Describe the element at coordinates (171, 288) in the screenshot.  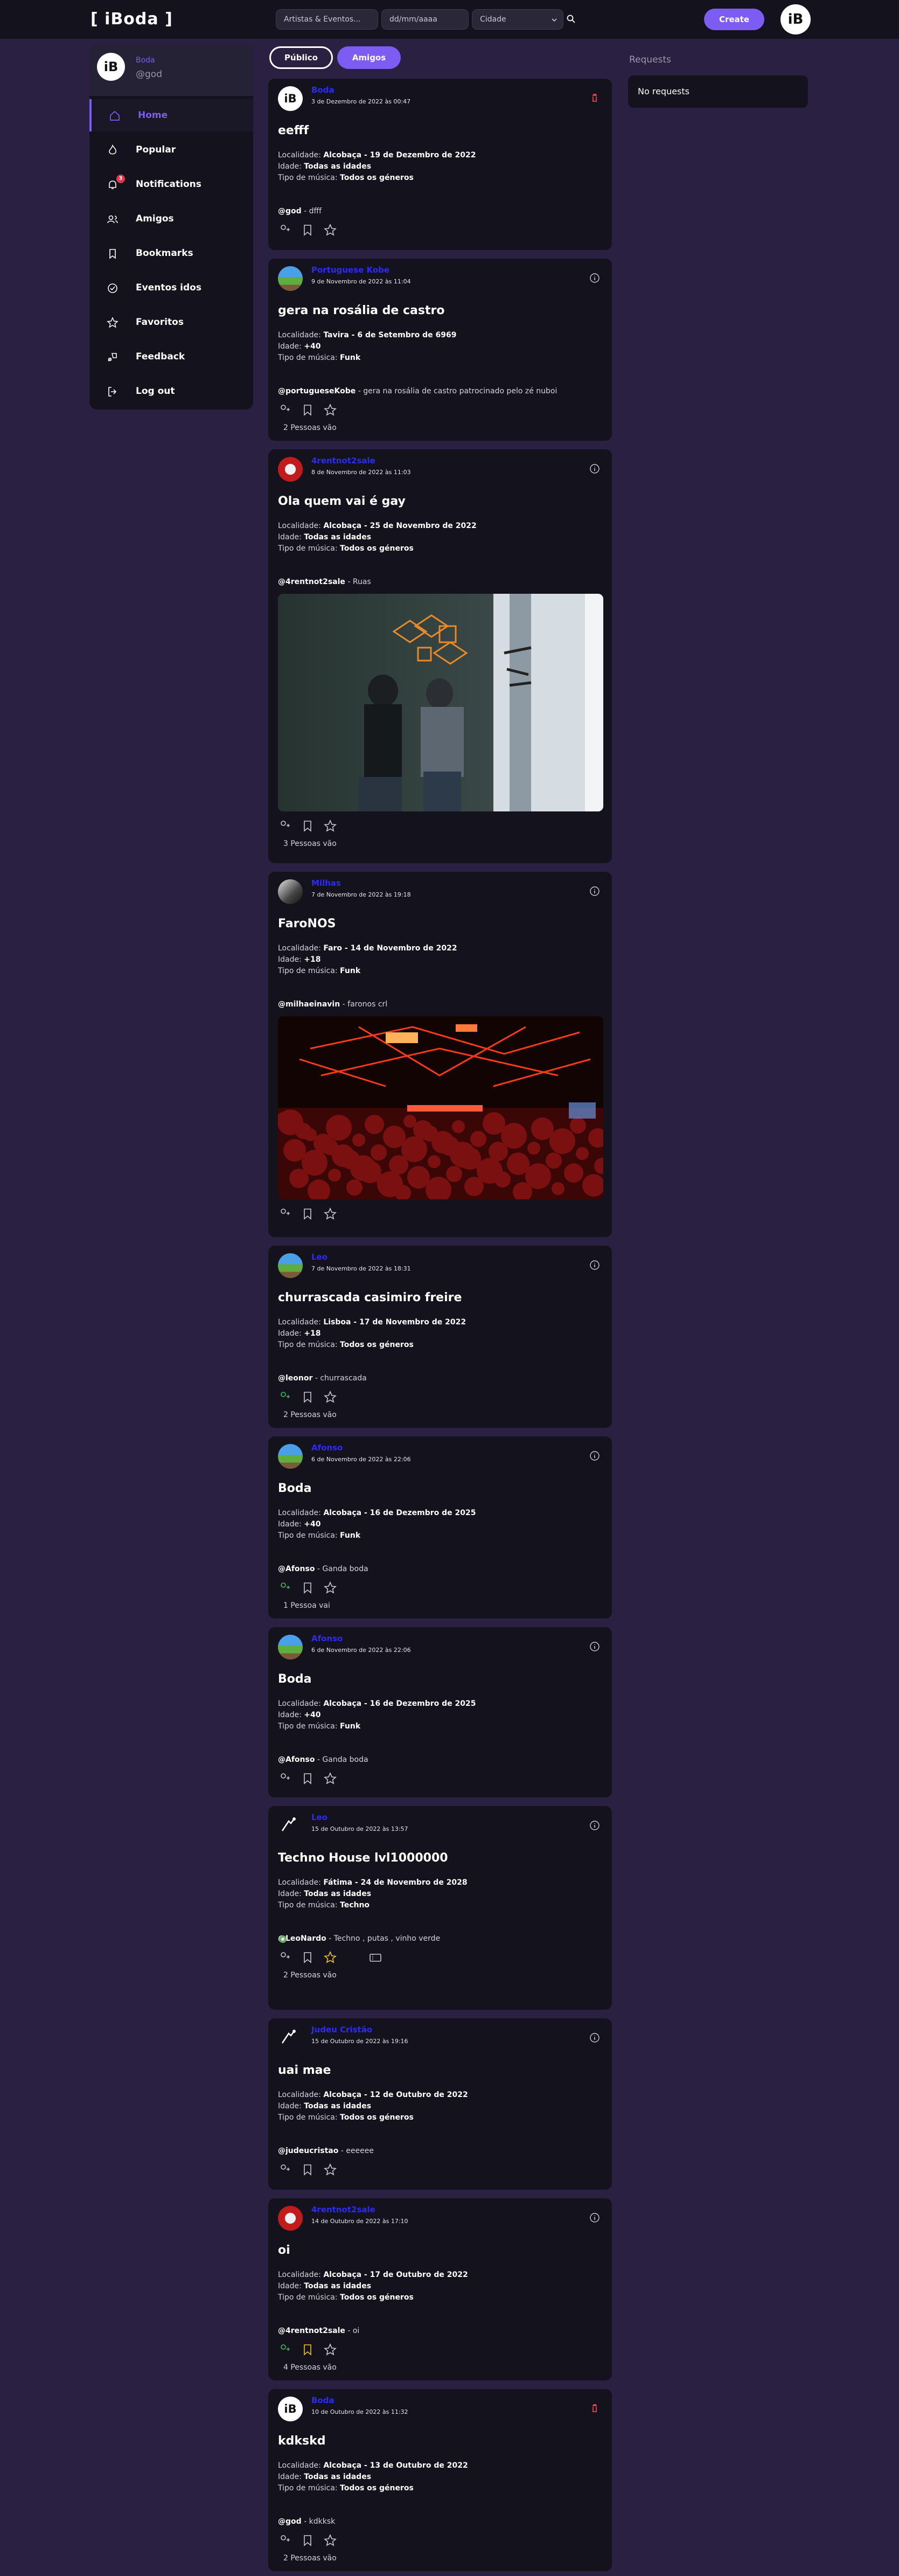
I see `sidebar-item-past-events: Eventos idos` at that location.